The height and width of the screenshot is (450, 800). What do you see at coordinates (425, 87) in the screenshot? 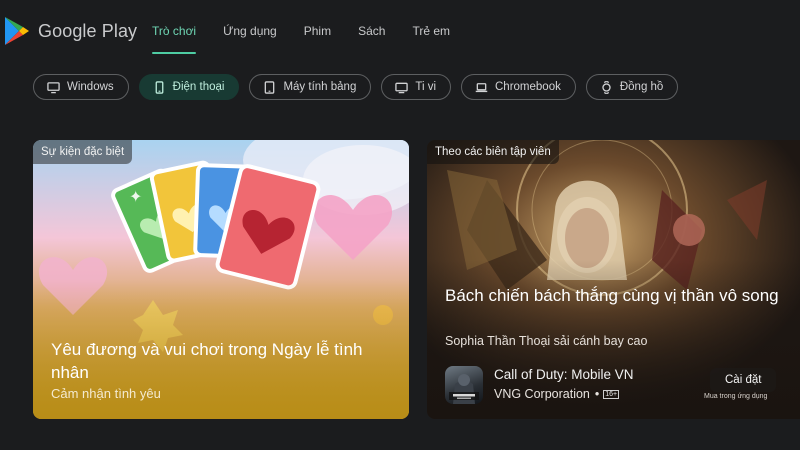
I see `chip-label: Ti vi` at bounding box center [425, 87].